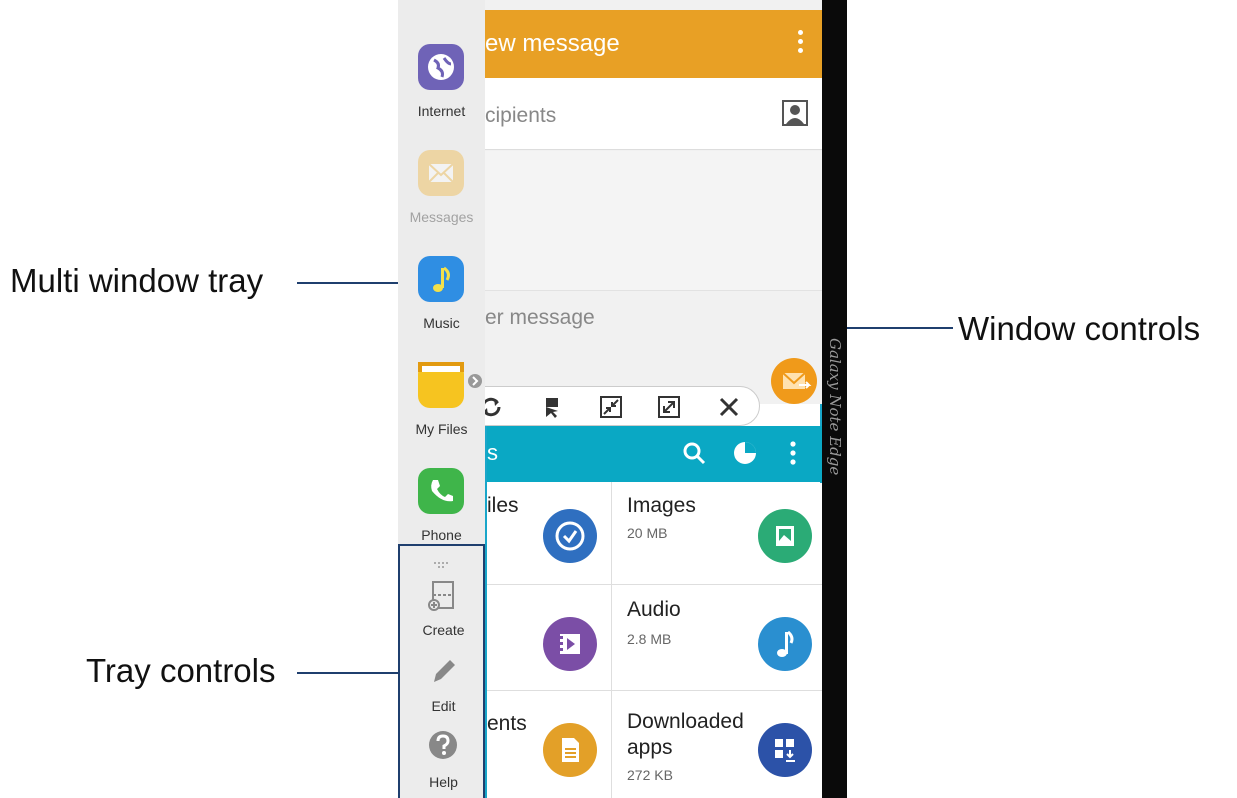  I want to click on window-controls-bar, so click(607, 406).